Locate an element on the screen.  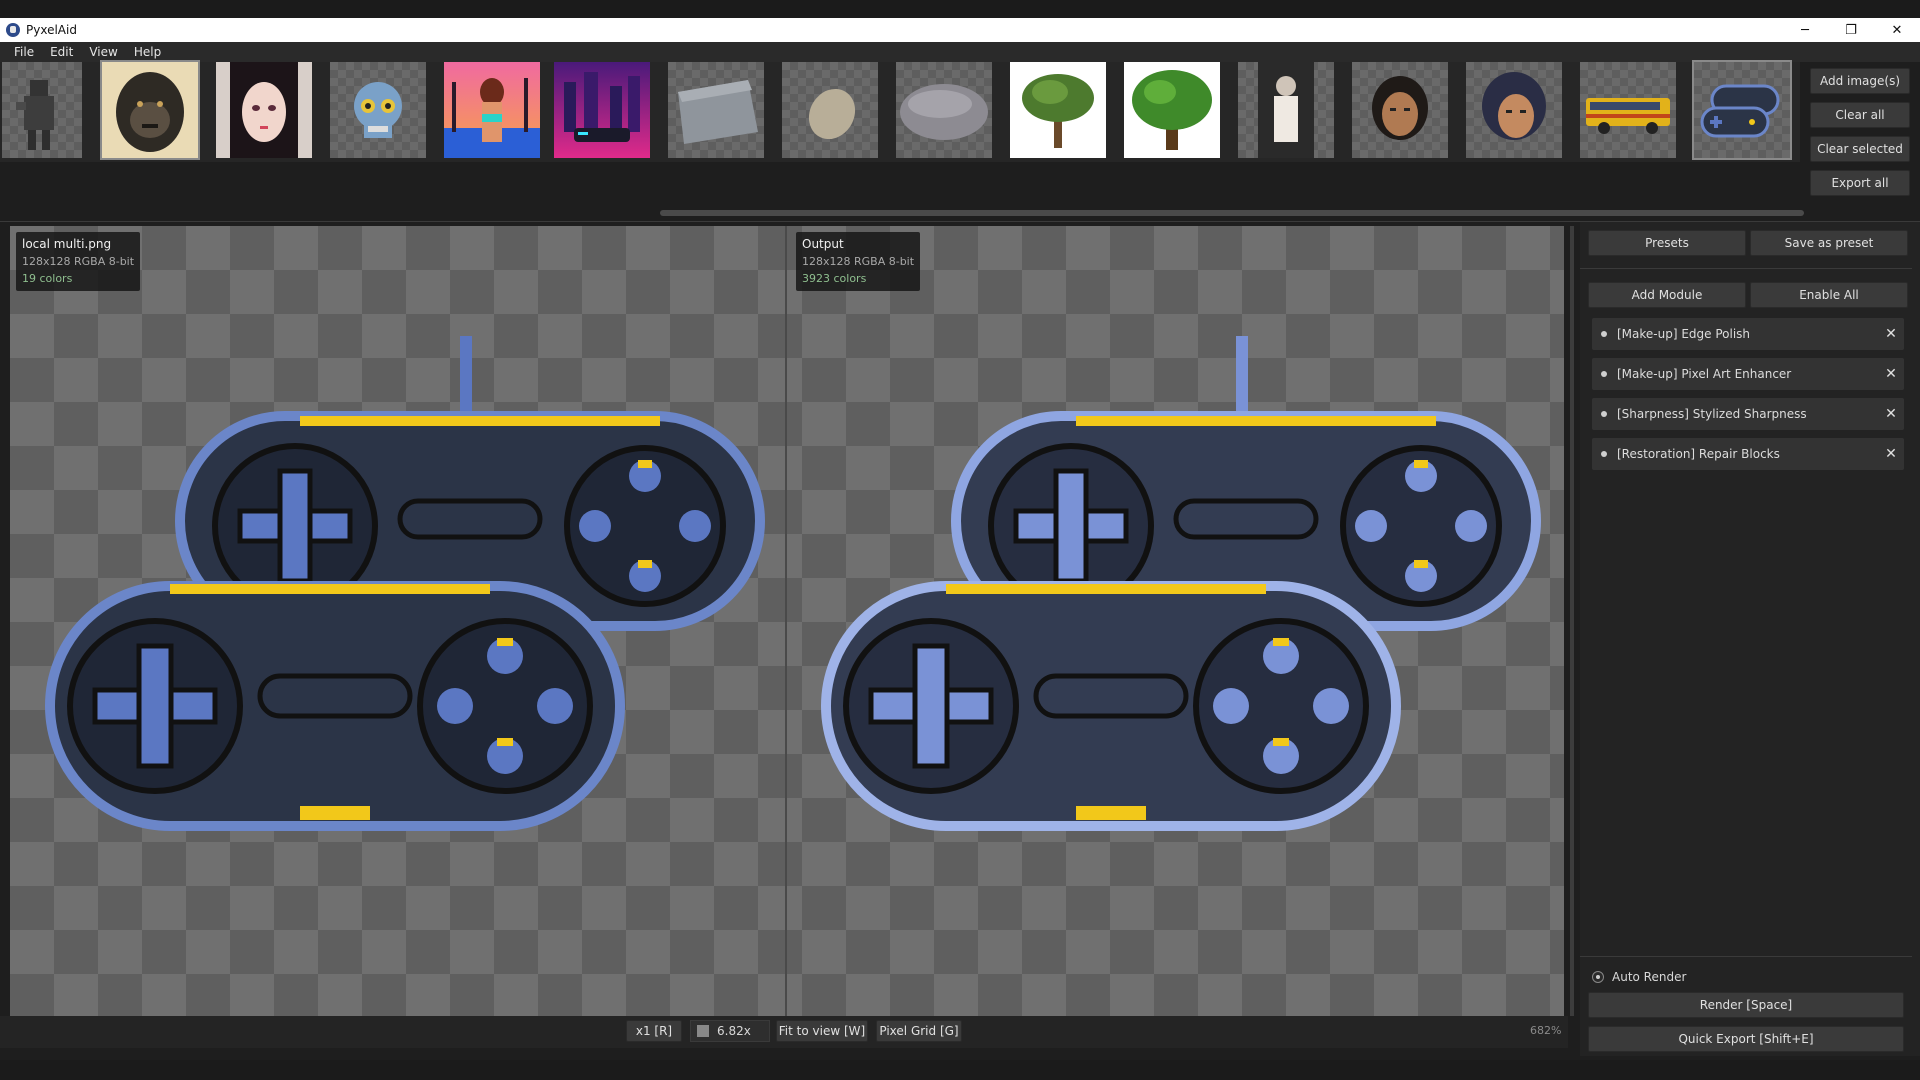
menu-help: Help is located at coordinates (147, 52).